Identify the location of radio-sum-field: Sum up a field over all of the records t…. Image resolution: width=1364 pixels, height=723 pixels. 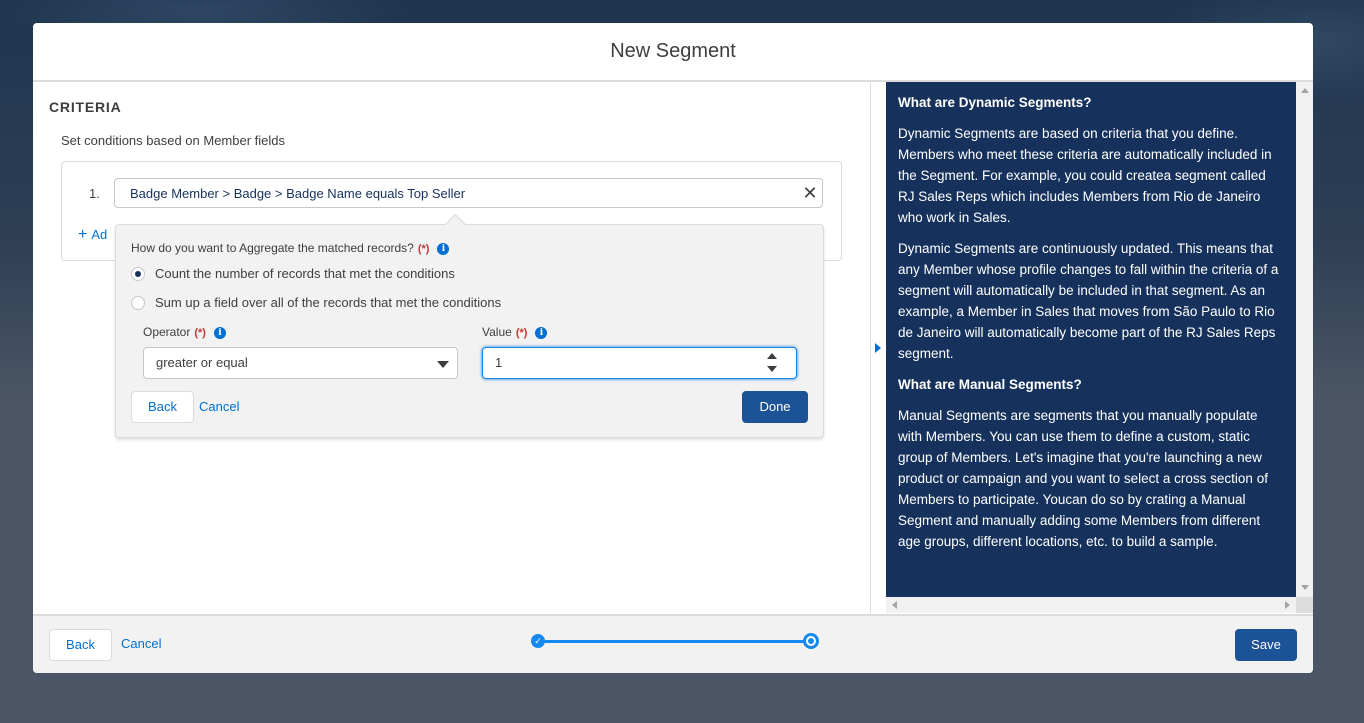
(316, 302).